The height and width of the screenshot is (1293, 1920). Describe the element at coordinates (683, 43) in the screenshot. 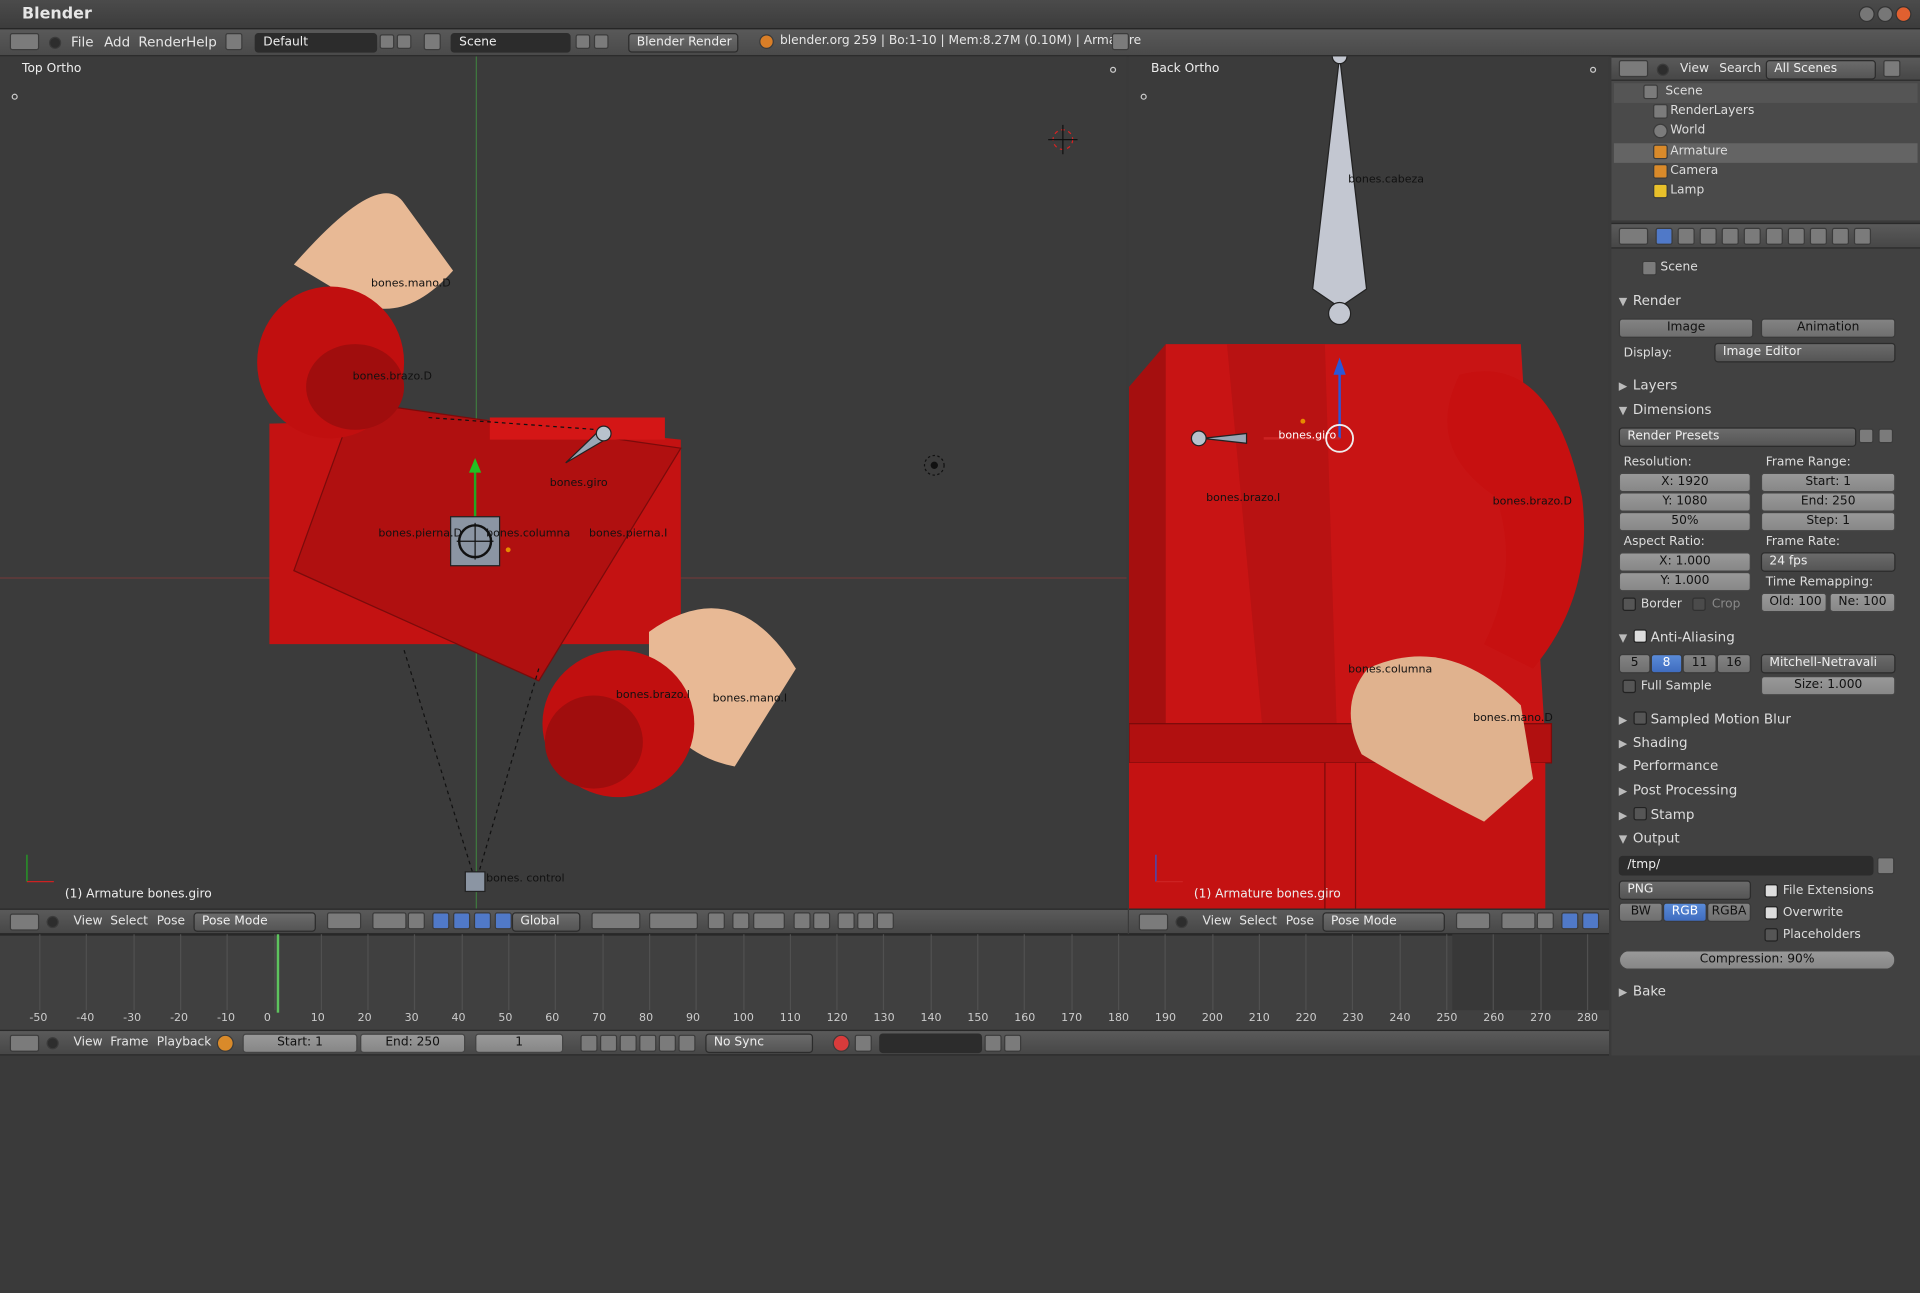

I see `render-engine-dropdown: Blender Render` at that location.